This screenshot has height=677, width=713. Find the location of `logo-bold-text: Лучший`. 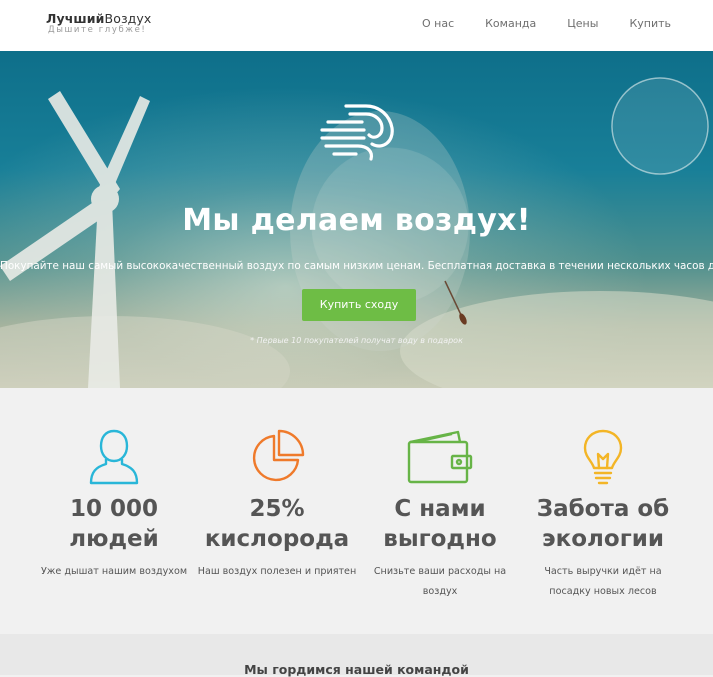

logo-bold-text: Лучший is located at coordinates (75, 18).